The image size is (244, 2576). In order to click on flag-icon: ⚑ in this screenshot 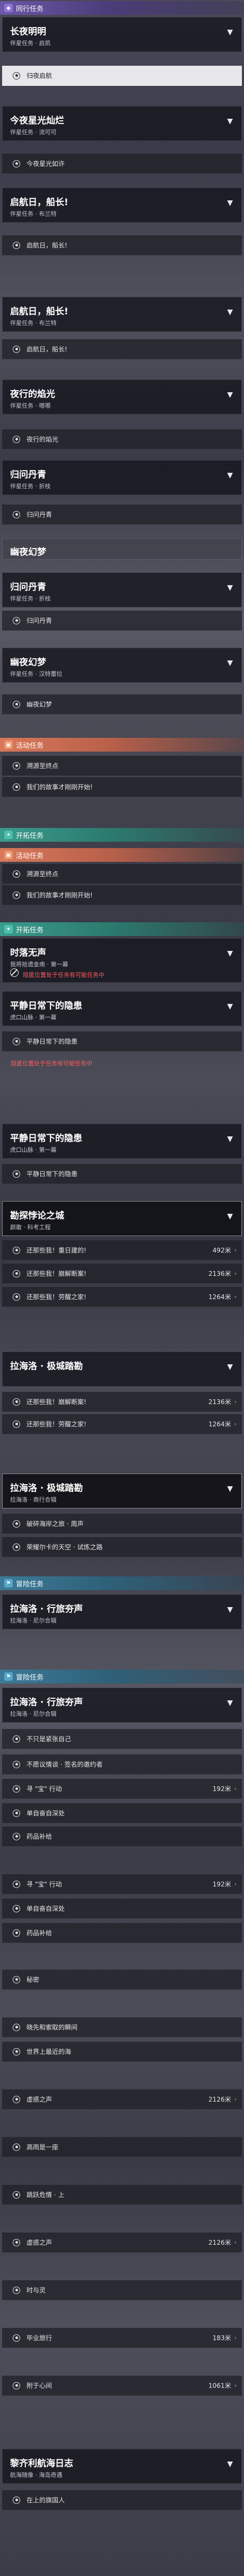, I will do `click(9, 1676)`.